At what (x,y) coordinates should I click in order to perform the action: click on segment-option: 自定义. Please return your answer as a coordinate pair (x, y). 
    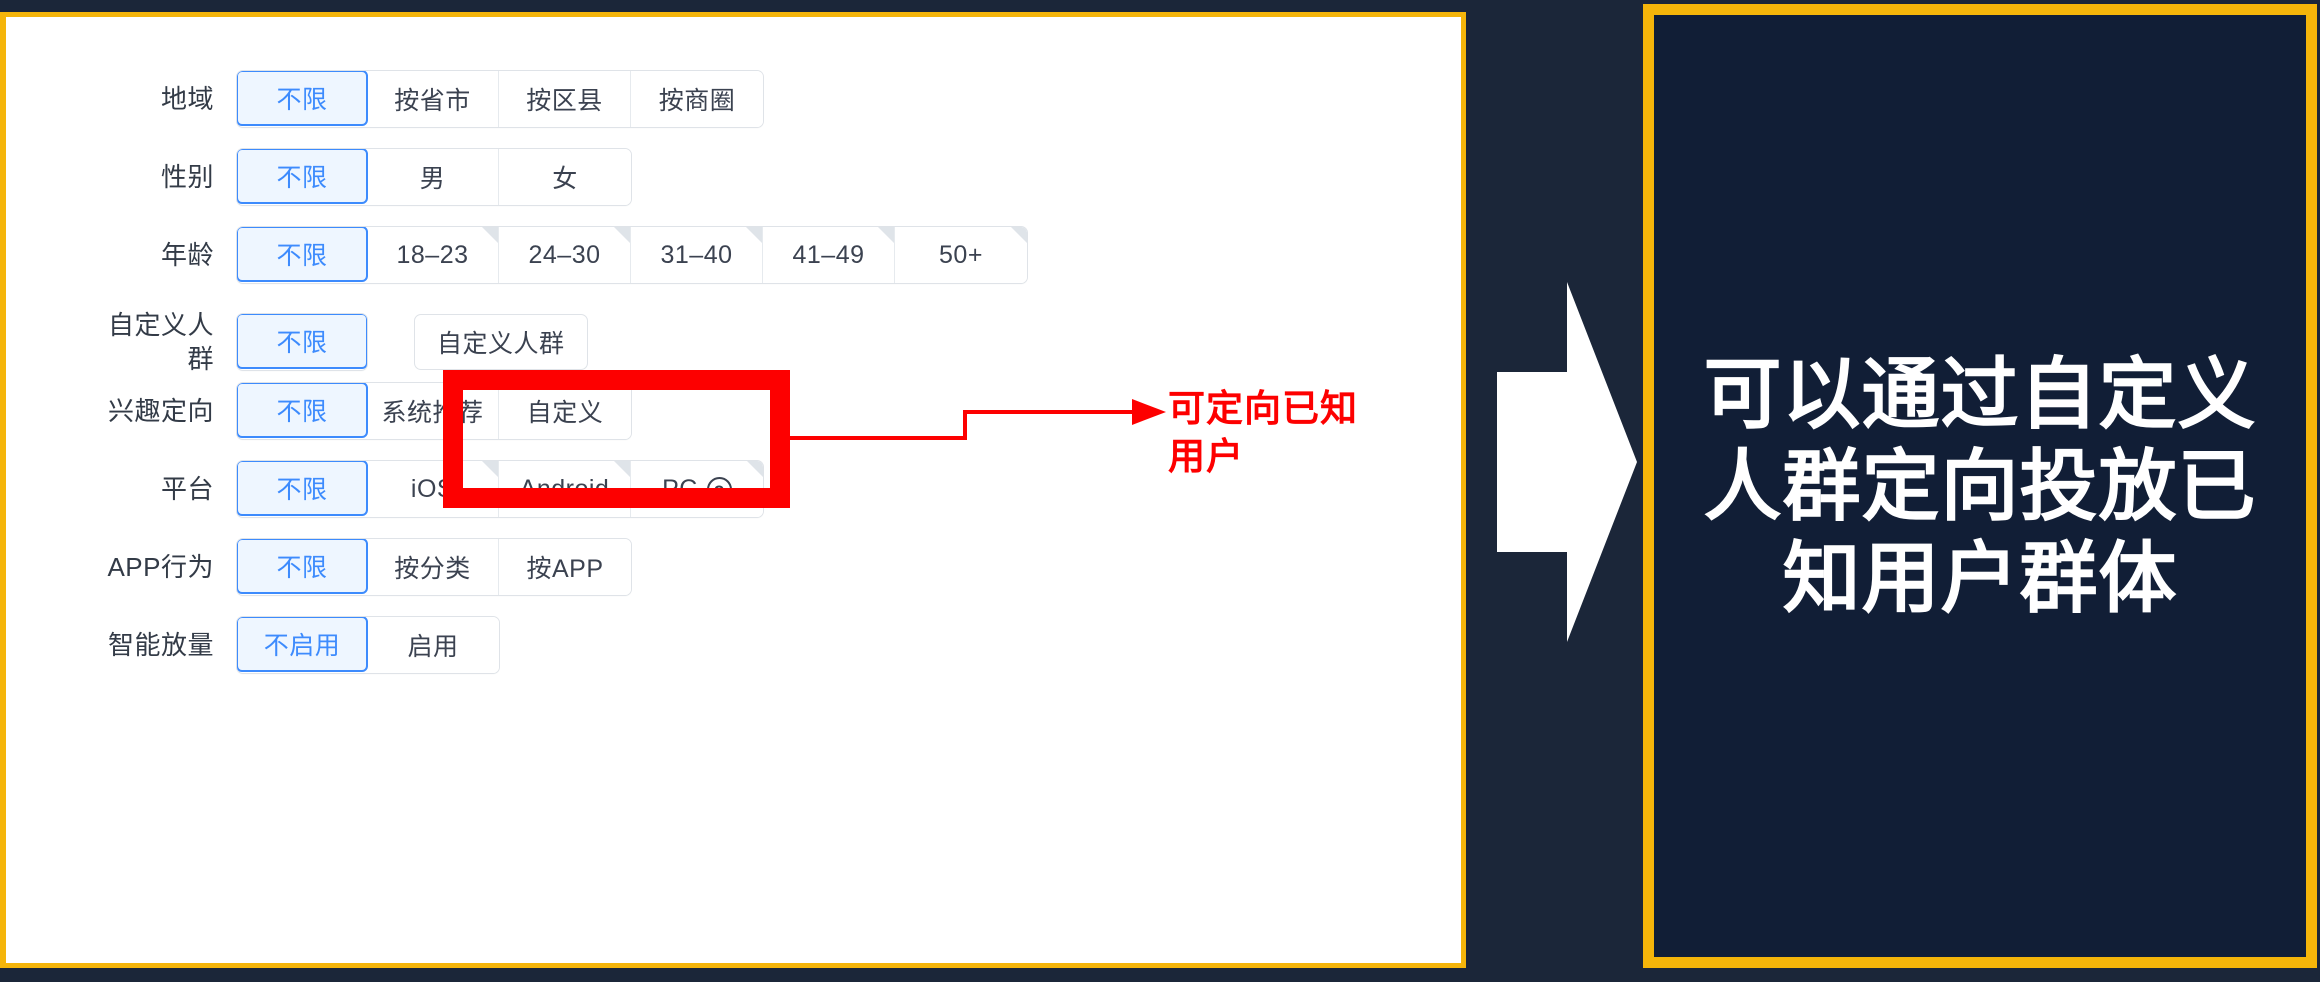
    Looking at the image, I should click on (565, 411).